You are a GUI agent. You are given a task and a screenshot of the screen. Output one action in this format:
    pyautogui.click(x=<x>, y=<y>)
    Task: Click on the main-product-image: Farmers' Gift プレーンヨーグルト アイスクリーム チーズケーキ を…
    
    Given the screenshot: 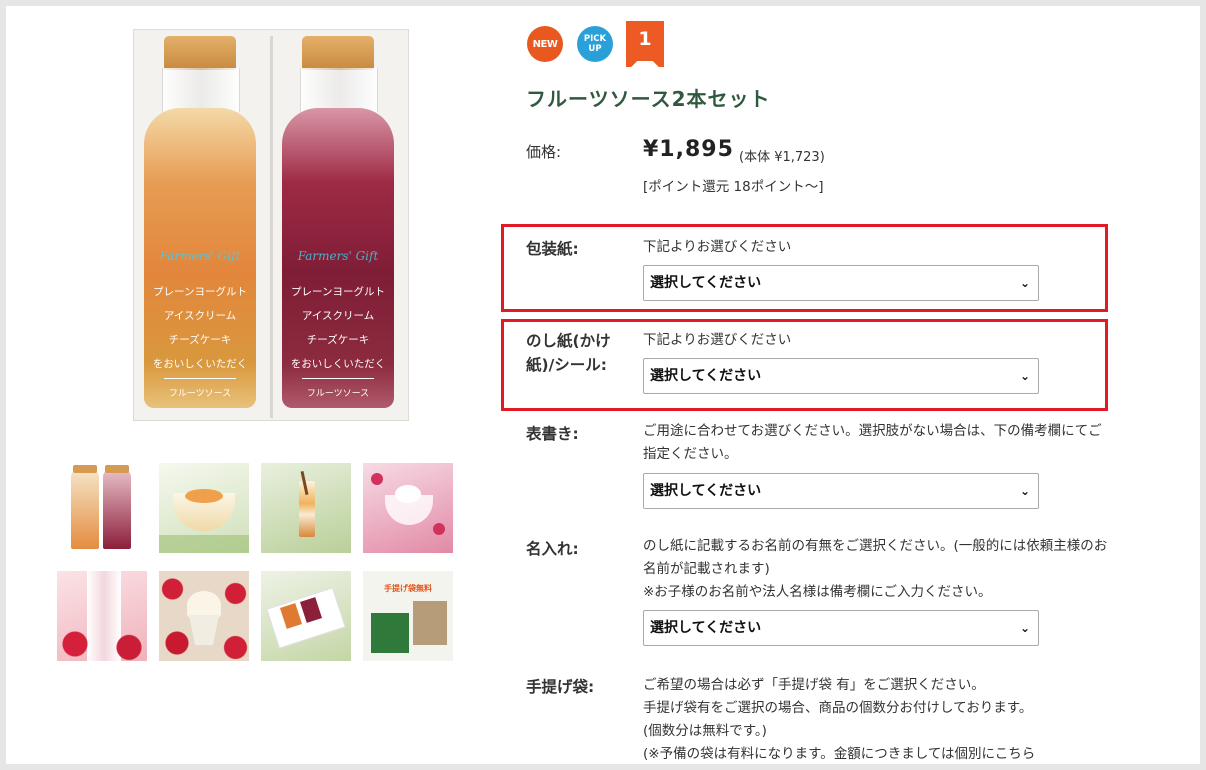 What is the action you would take?
    pyautogui.click(x=271, y=225)
    